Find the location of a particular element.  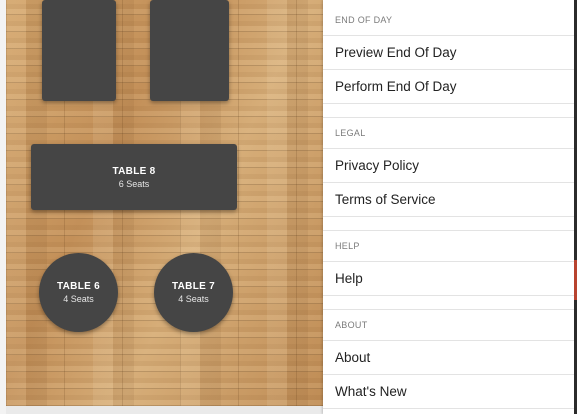

table-name: TABLE 7 is located at coordinates (193, 286).